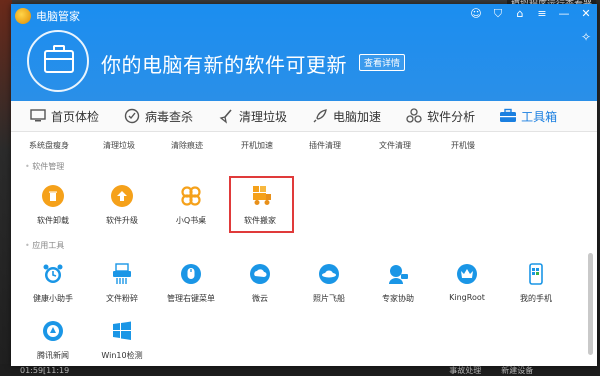  I want to click on tool-weiyun: 微云, so click(260, 282).